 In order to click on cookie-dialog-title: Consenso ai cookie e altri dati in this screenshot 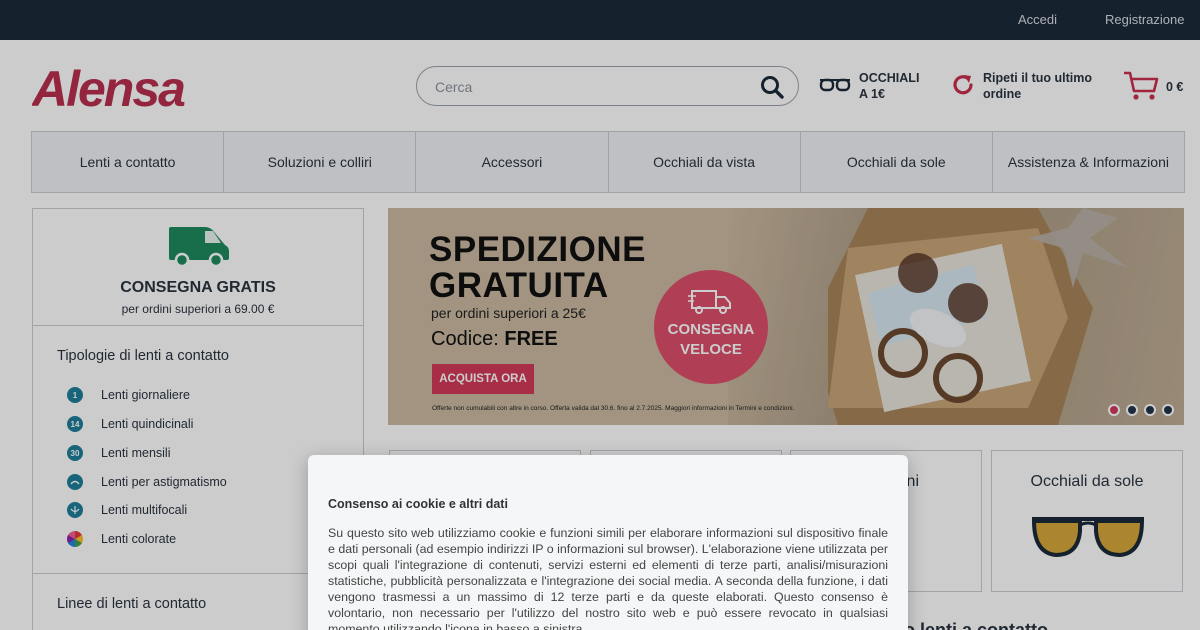, I will do `click(418, 504)`.